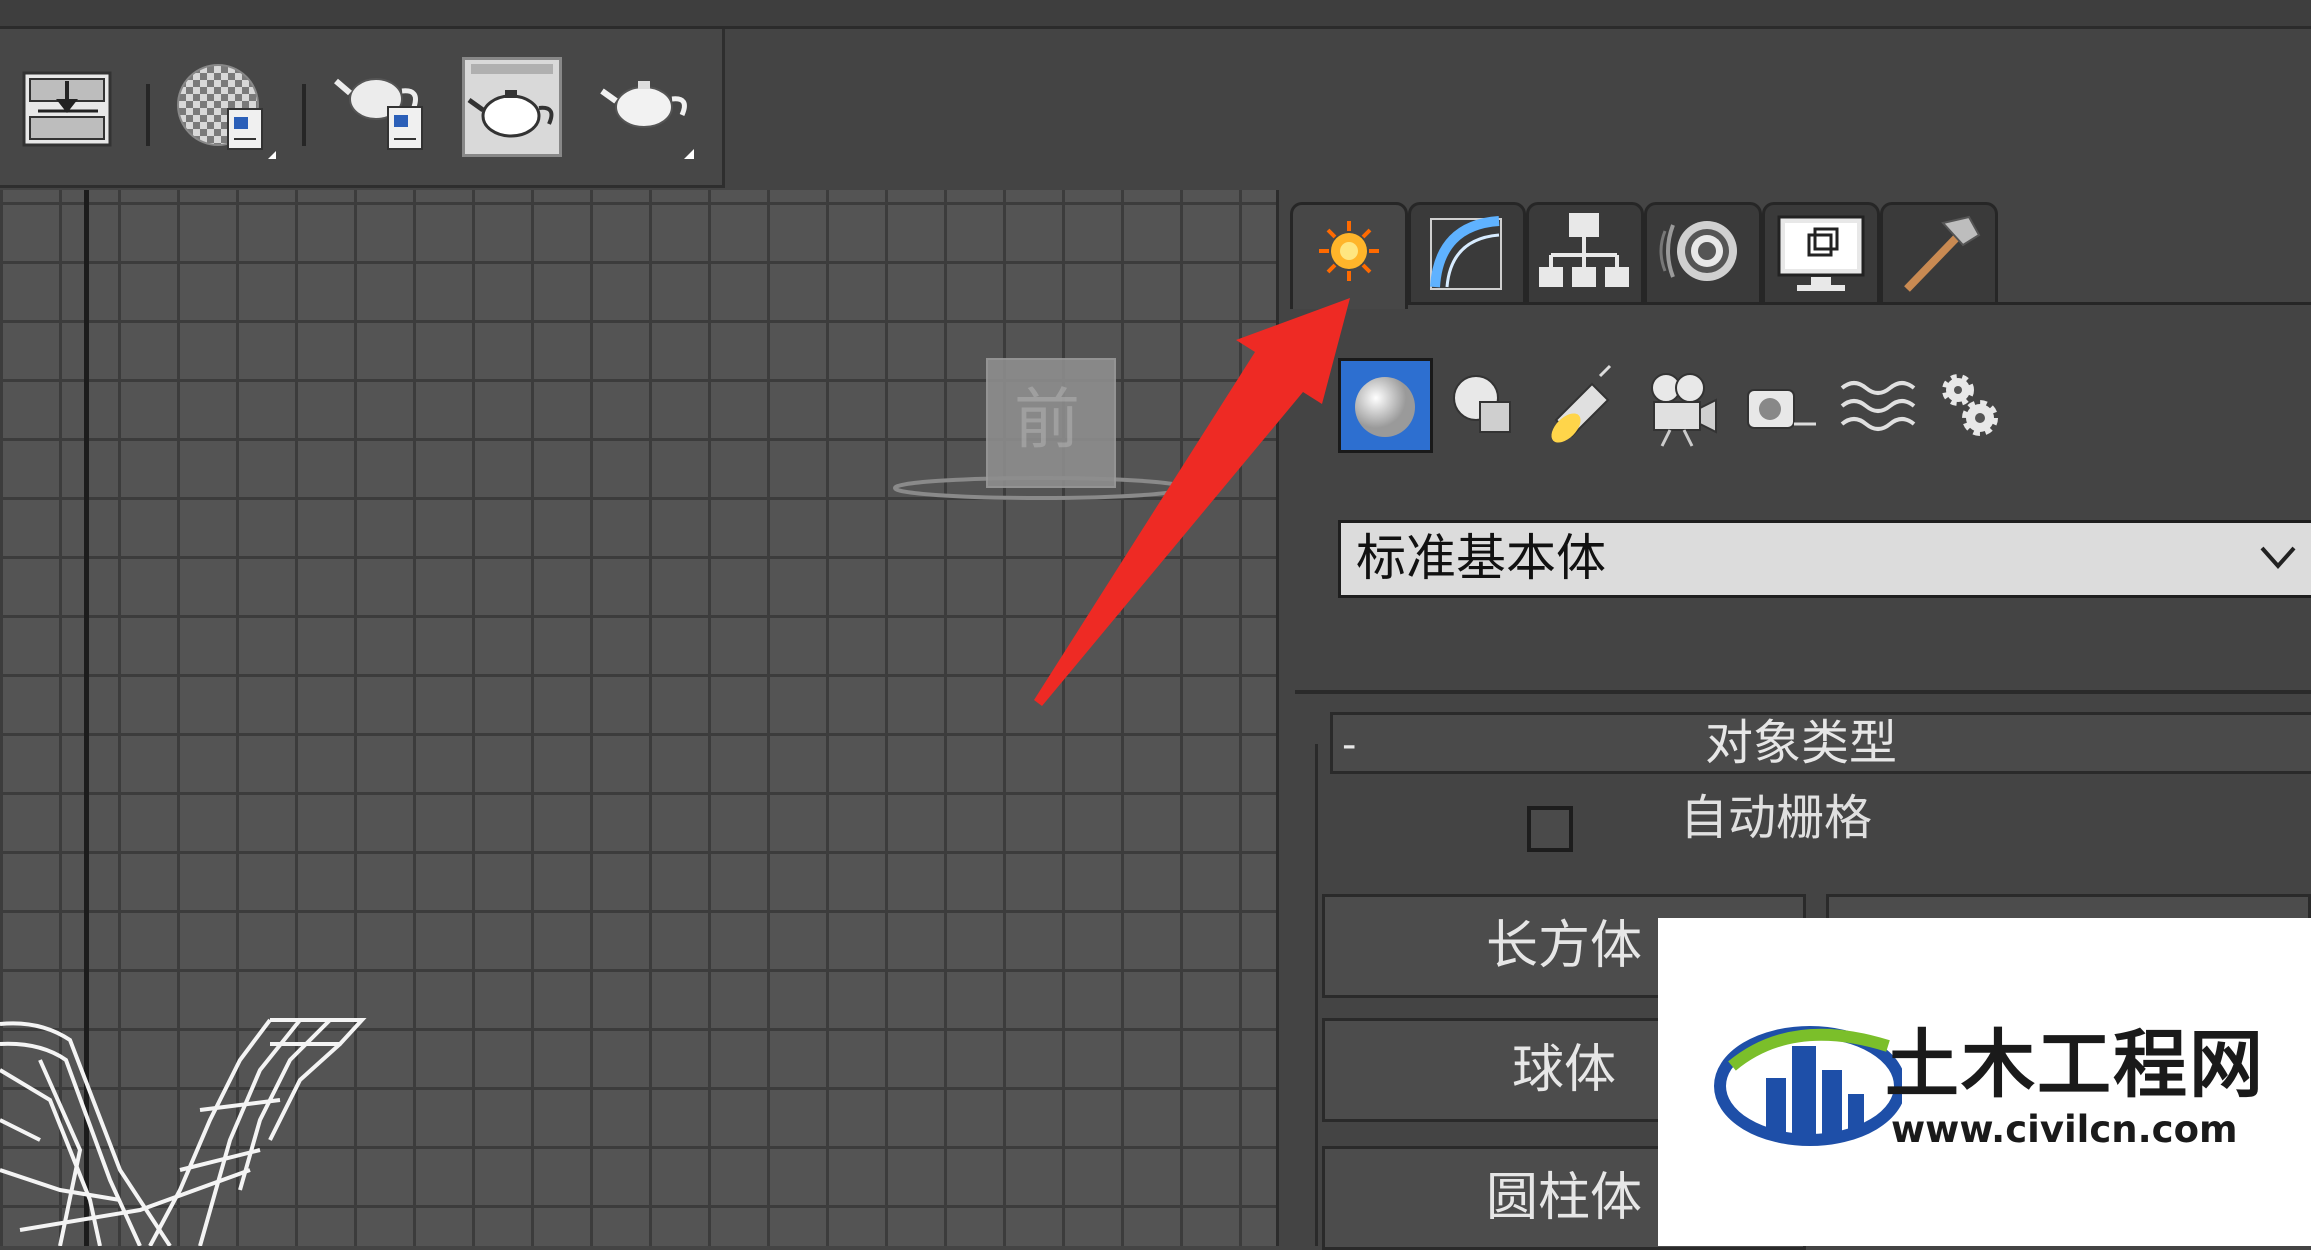 The width and height of the screenshot is (2311, 1250). Describe the element at coordinates (1810, 1086) in the screenshot. I see `building-logo-icon` at that location.